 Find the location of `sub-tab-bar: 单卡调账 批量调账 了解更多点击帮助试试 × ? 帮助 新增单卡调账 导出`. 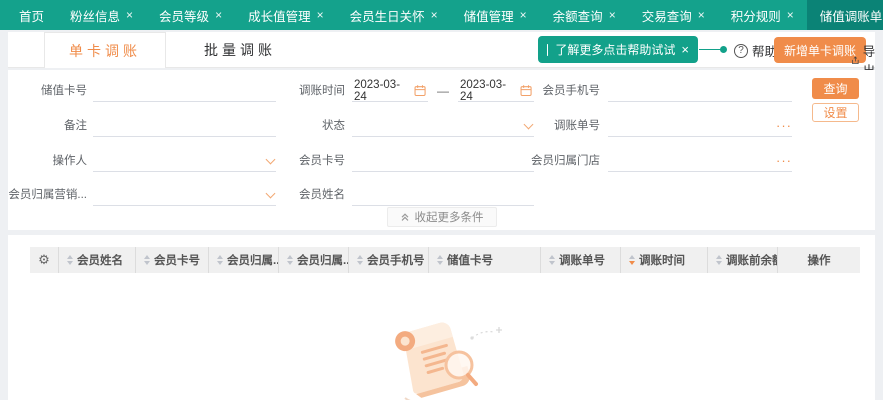

sub-tab-bar: 单卡调账 批量调账 了解更多点击帮助试试 × ? 帮助 新增单卡调账 导出 is located at coordinates (441, 55).